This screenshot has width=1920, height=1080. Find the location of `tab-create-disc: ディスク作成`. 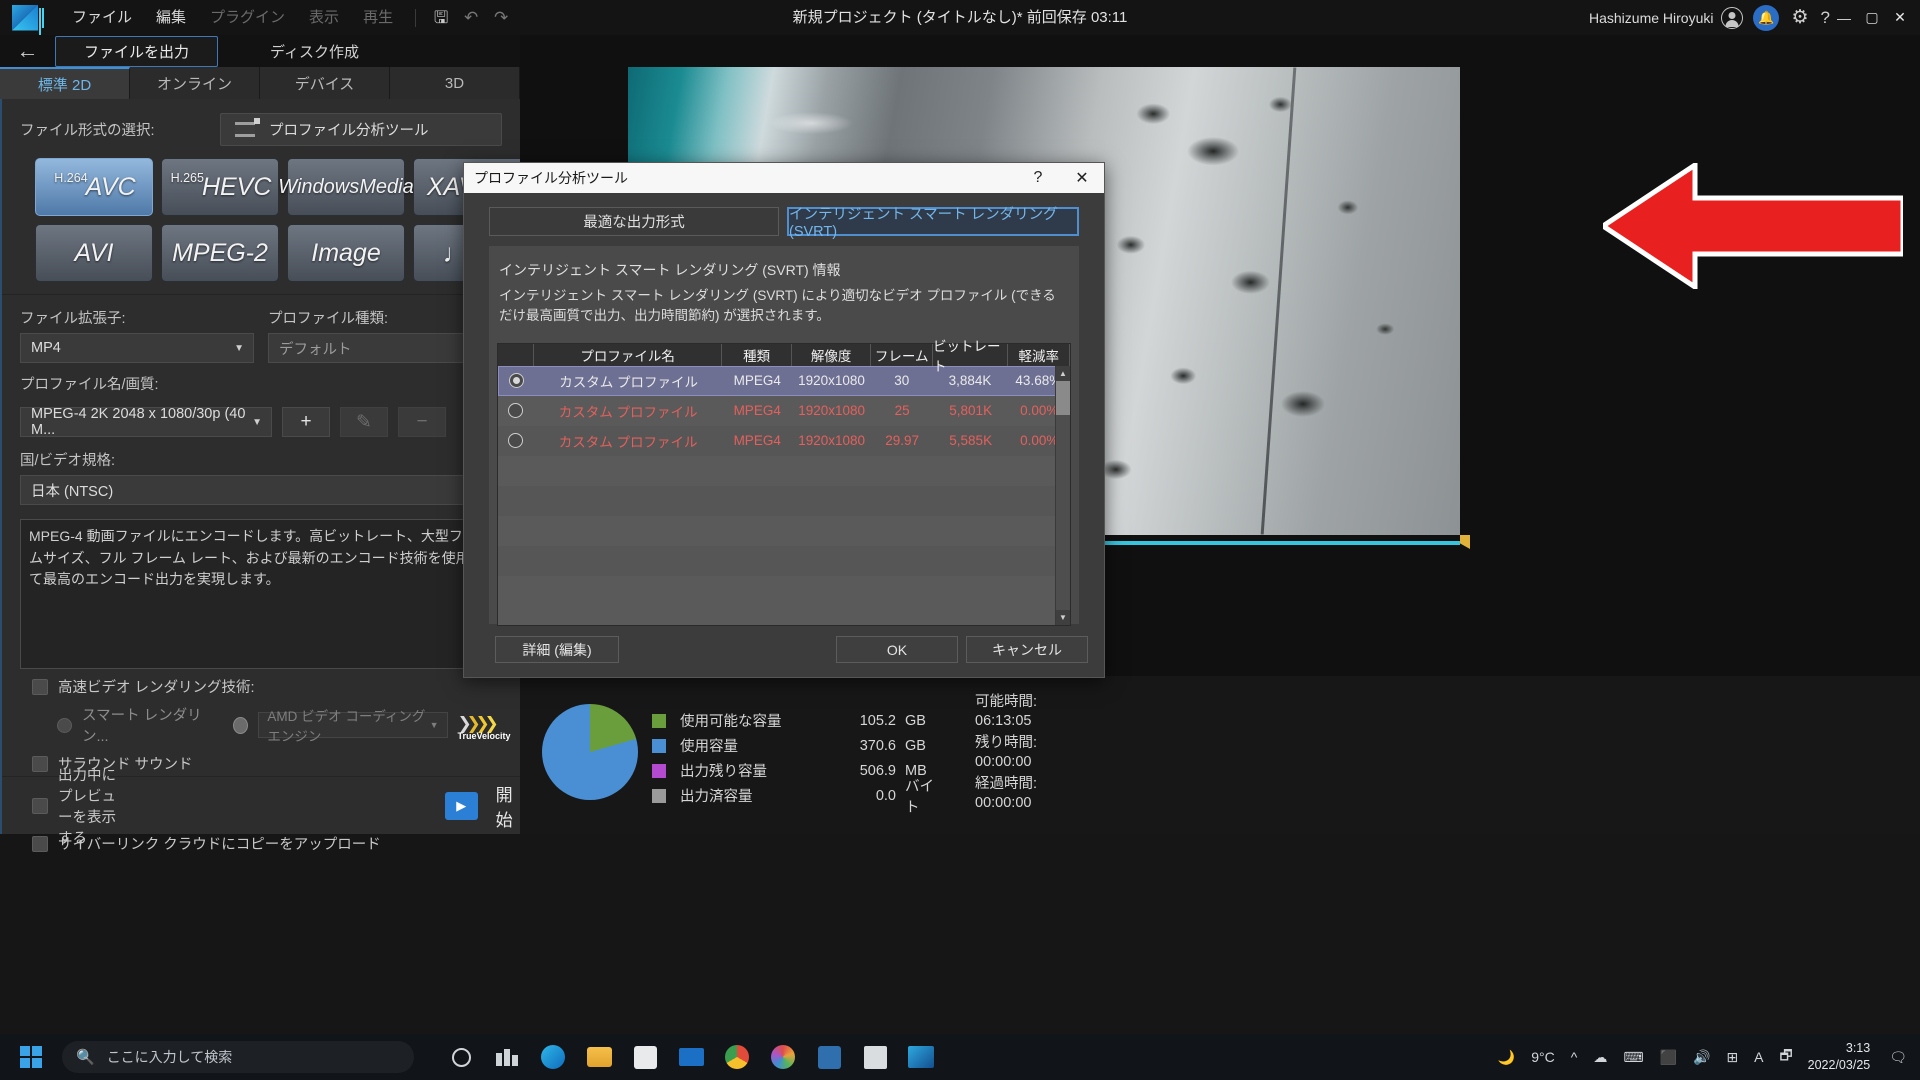

tab-create-disc: ディスク作成 is located at coordinates (314, 51).